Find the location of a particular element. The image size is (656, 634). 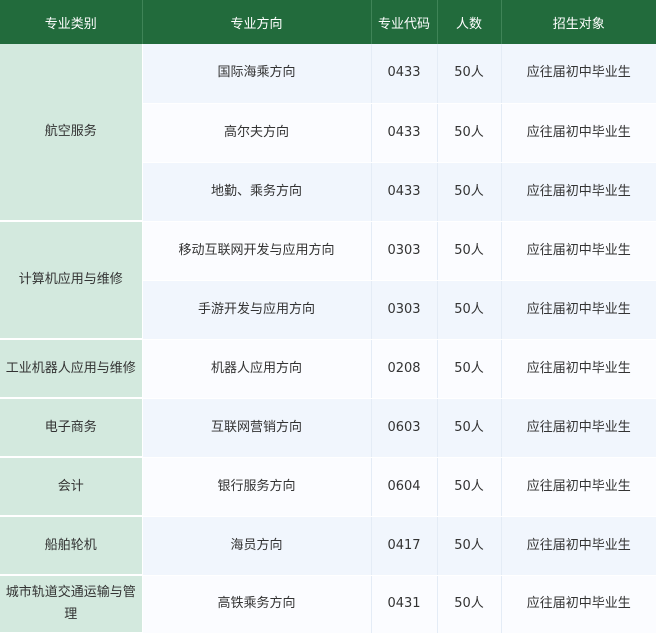

code-cell: 0603 is located at coordinates (404, 428).